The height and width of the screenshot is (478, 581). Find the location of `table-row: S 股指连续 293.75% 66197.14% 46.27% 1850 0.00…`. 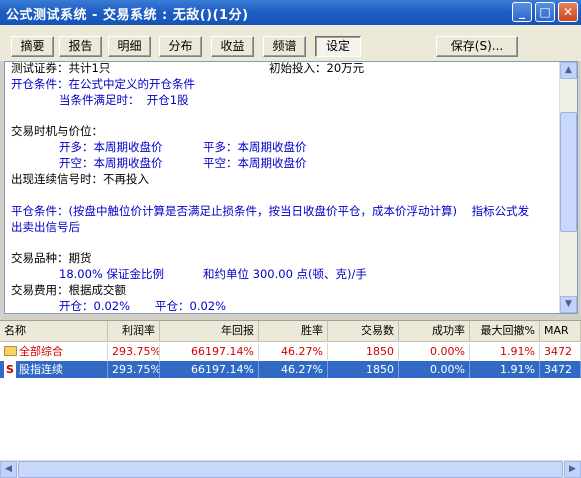

table-row: S 股指连续 293.75% 66197.14% 46.27% 1850 0.00… is located at coordinates (290, 369).